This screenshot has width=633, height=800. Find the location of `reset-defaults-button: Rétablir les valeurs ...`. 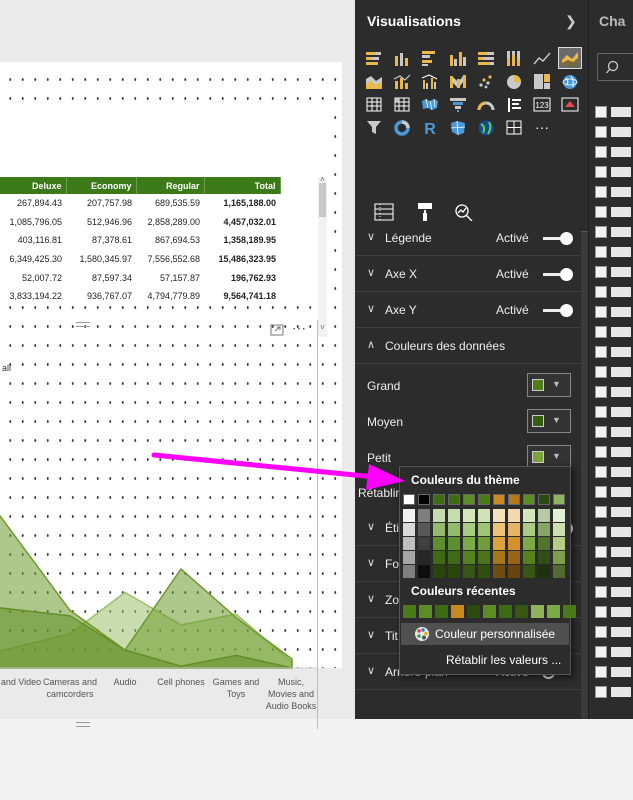

reset-defaults-button: Rétablir les valeurs ... is located at coordinates (503, 660).